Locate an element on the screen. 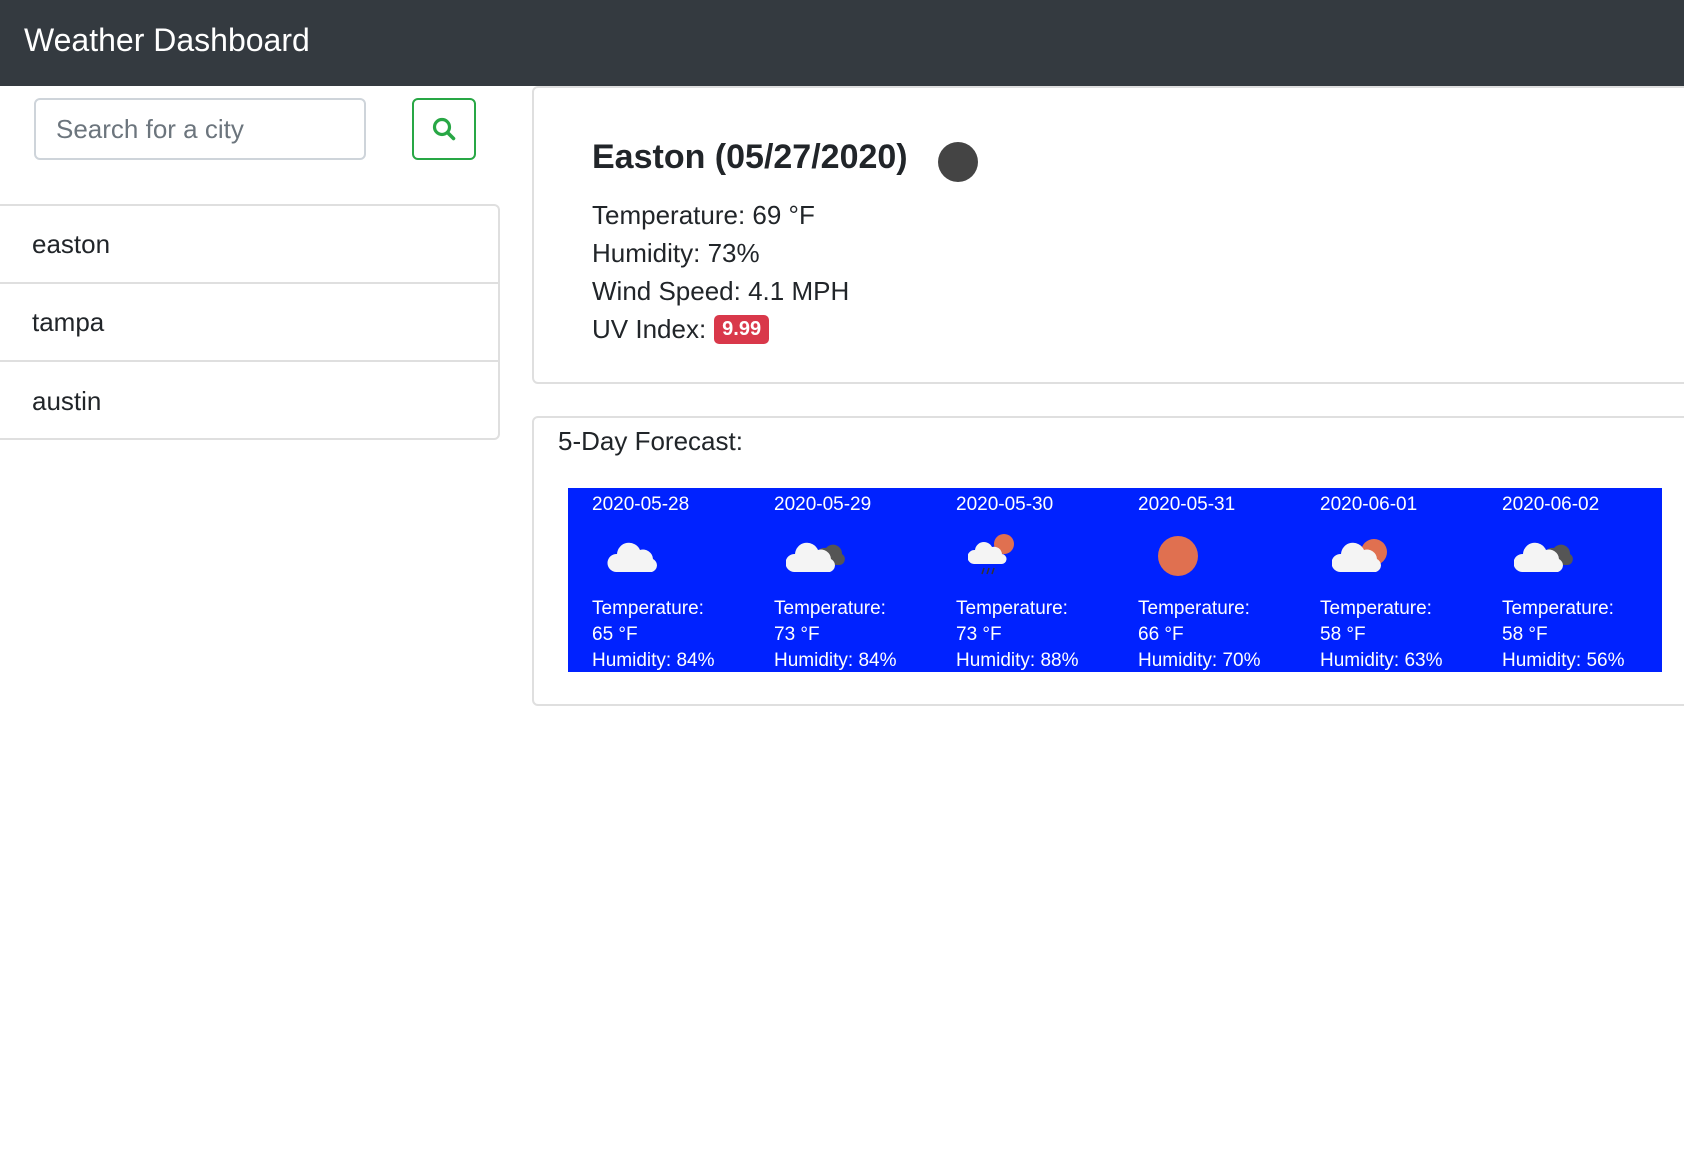 This screenshot has height=1160, width=1684. forecast-temp: 65 °F is located at coordinates (615, 634).